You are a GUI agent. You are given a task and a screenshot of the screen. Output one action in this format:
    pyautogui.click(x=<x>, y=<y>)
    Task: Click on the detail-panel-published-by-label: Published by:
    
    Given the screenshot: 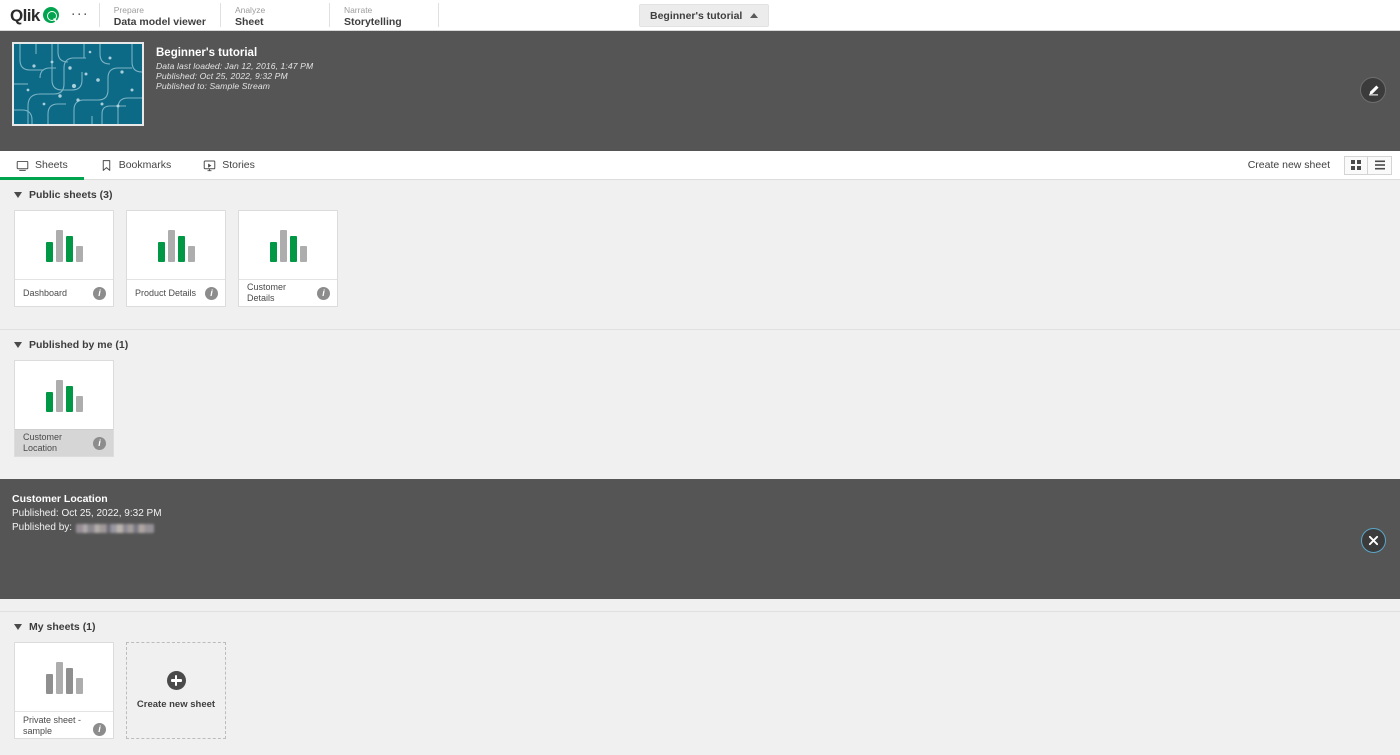 What is the action you would take?
    pyautogui.click(x=42, y=527)
    